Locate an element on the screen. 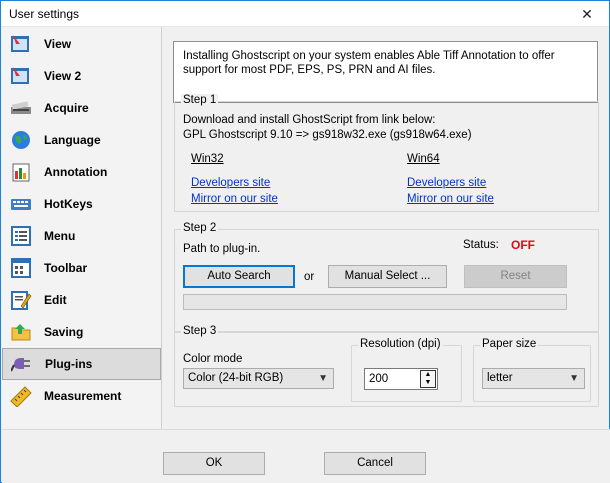 This screenshot has width=610, height=483. sidebar-item-annotation: Annotation is located at coordinates (81, 172).